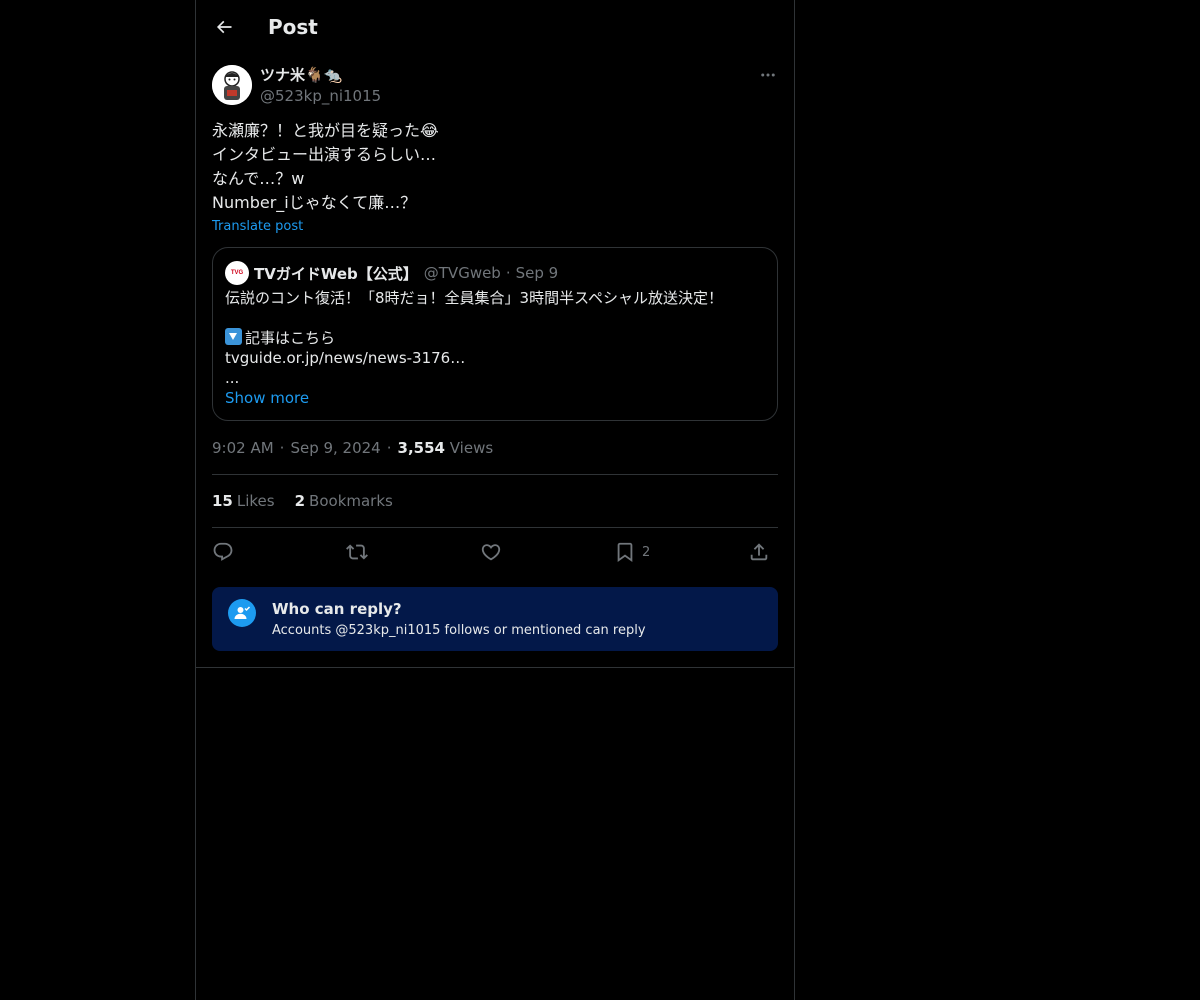  I want to click on avatar-illustration, so click(232, 85).